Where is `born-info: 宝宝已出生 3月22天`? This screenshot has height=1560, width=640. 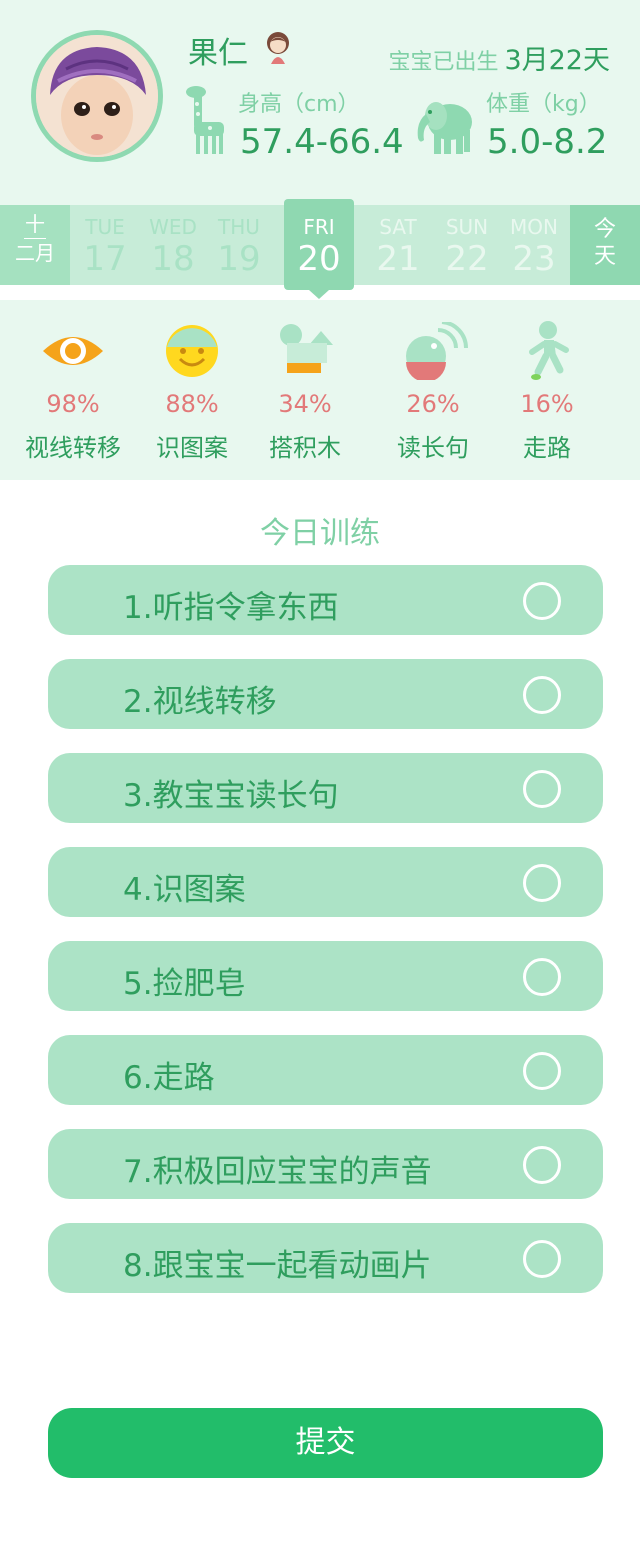
born-info: 宝宝已出生 3月22天 is located at coordinates (499, 57).